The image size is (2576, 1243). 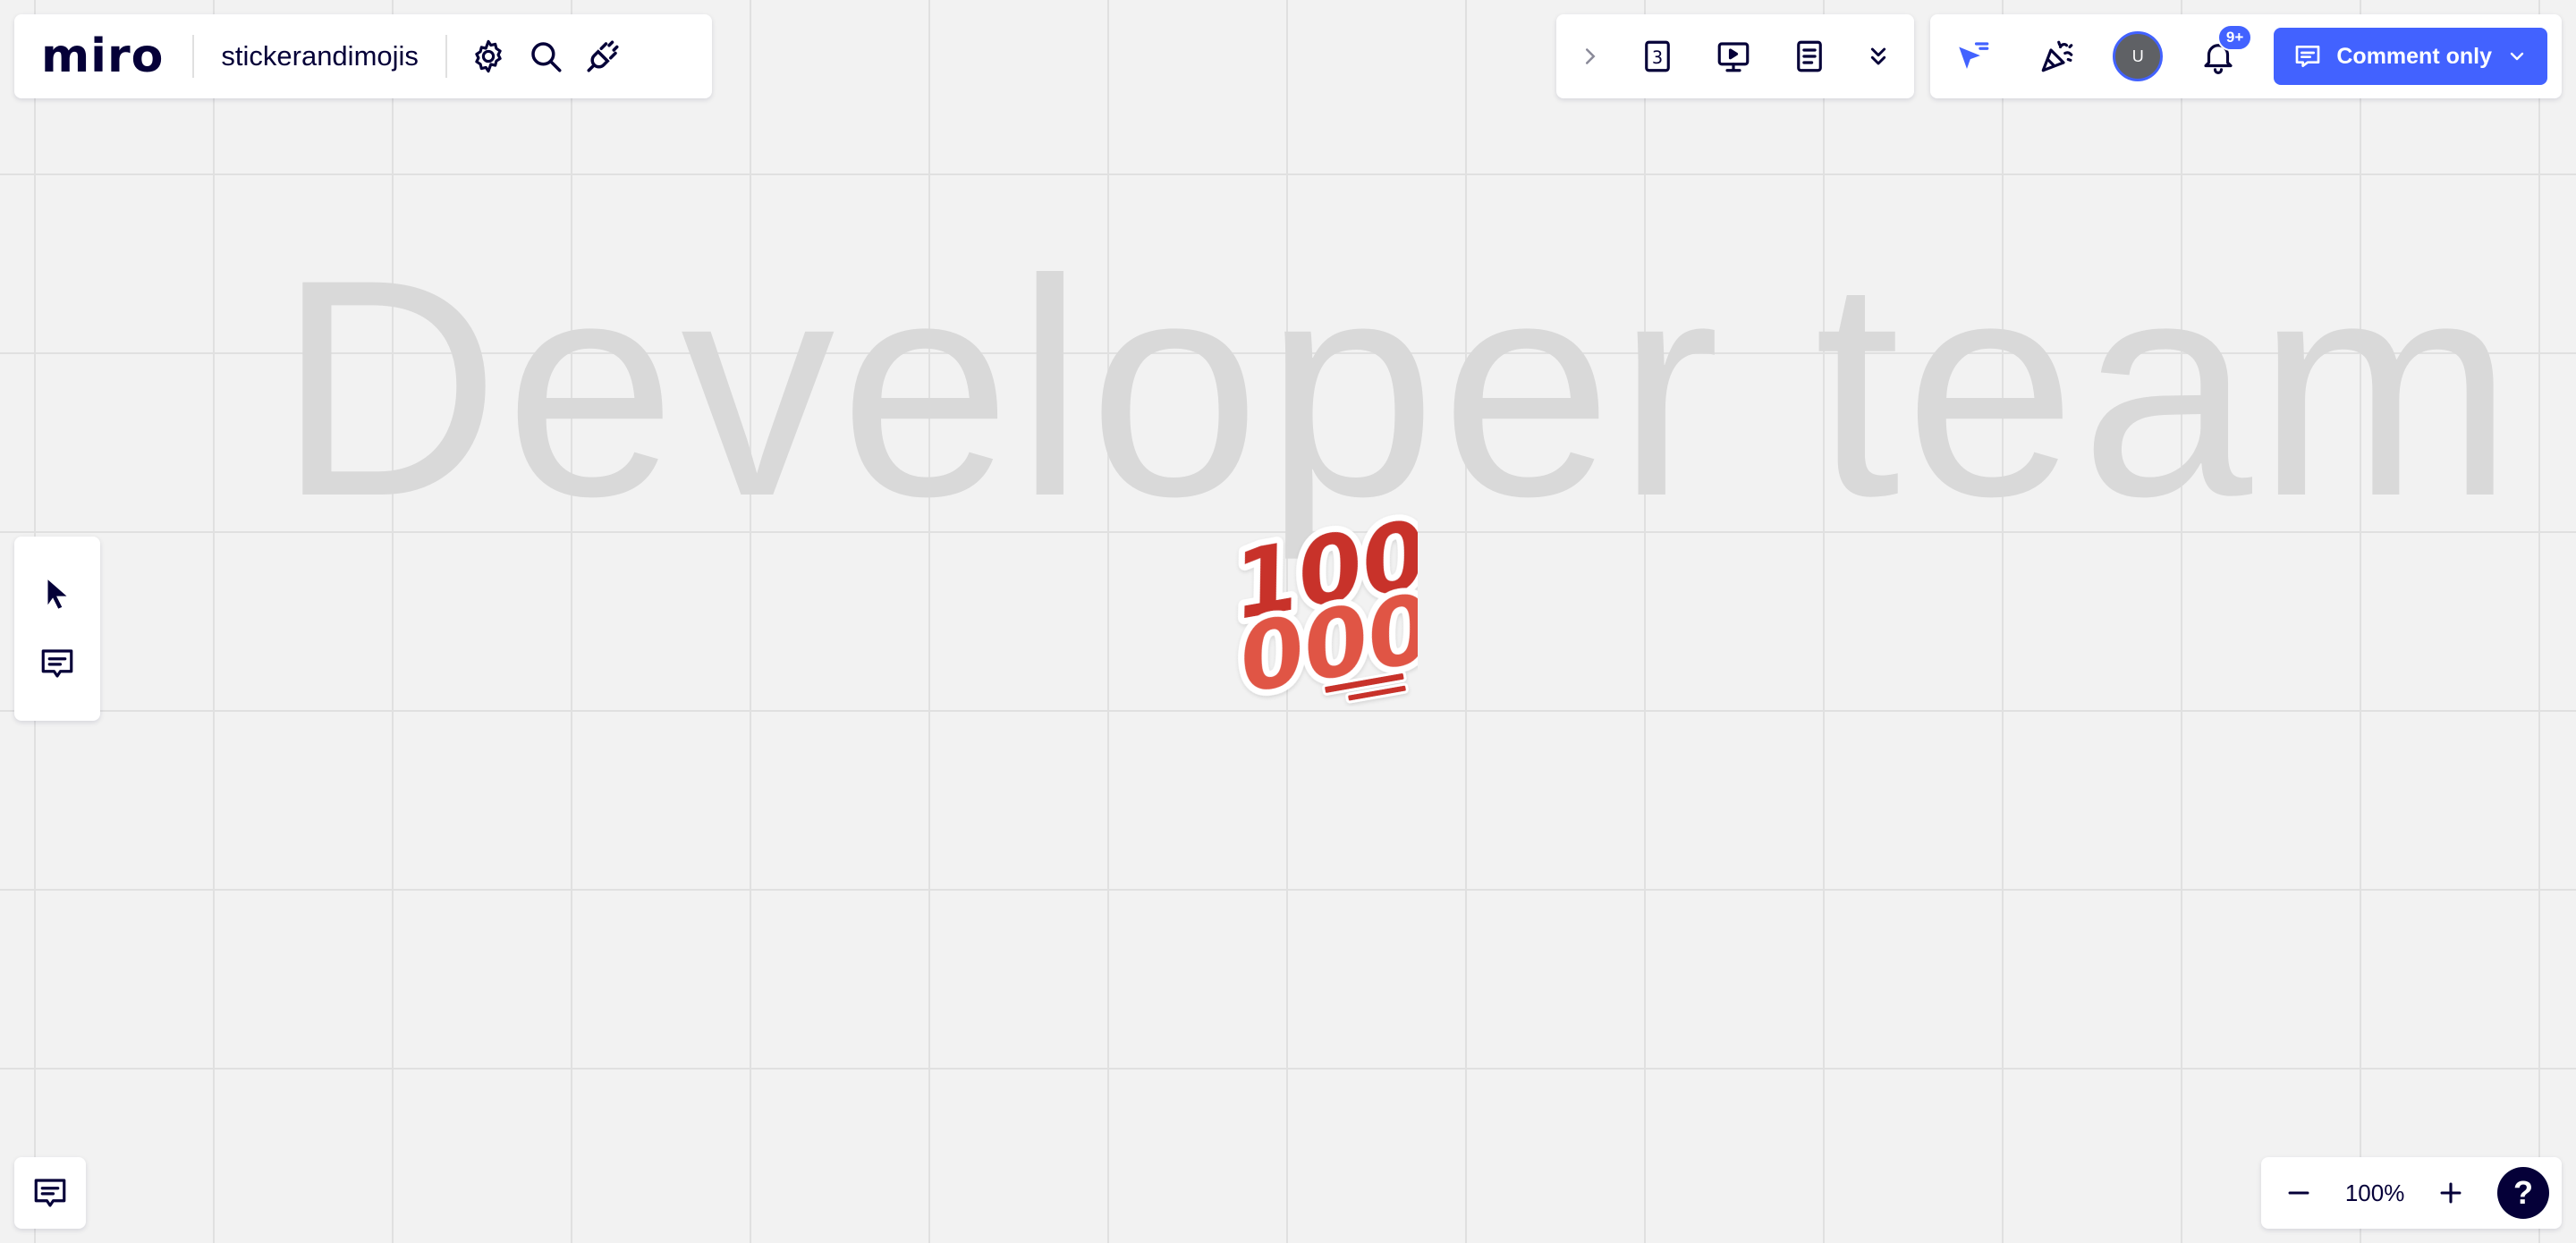 What do you see at coordinates (102, 56) in the screenshot?
I see `miro-logo: miro` at bounding box center [102, 56].